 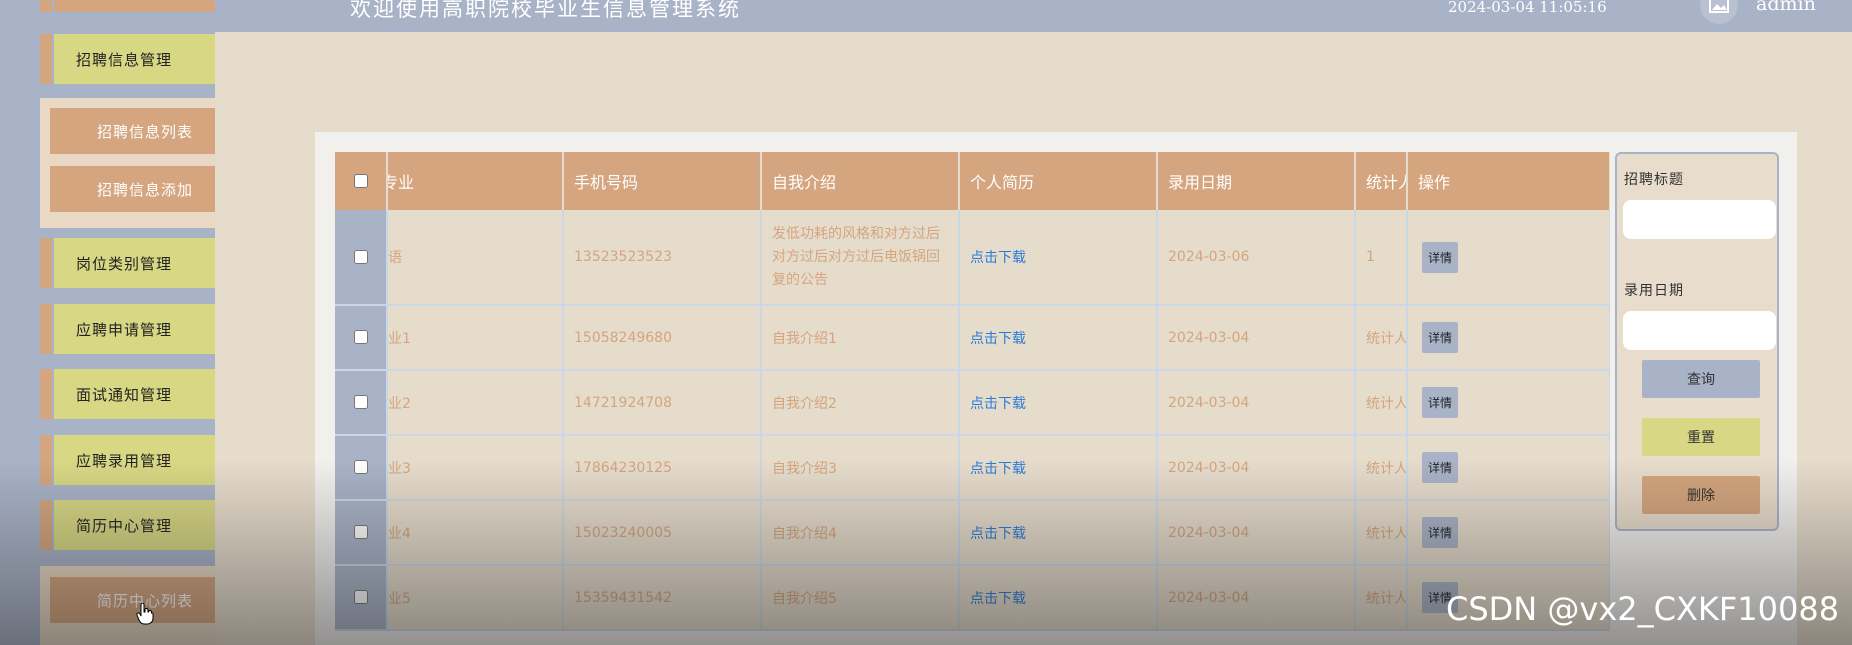 I want to click on cell-major: 业1, so click(x=475, y=338).